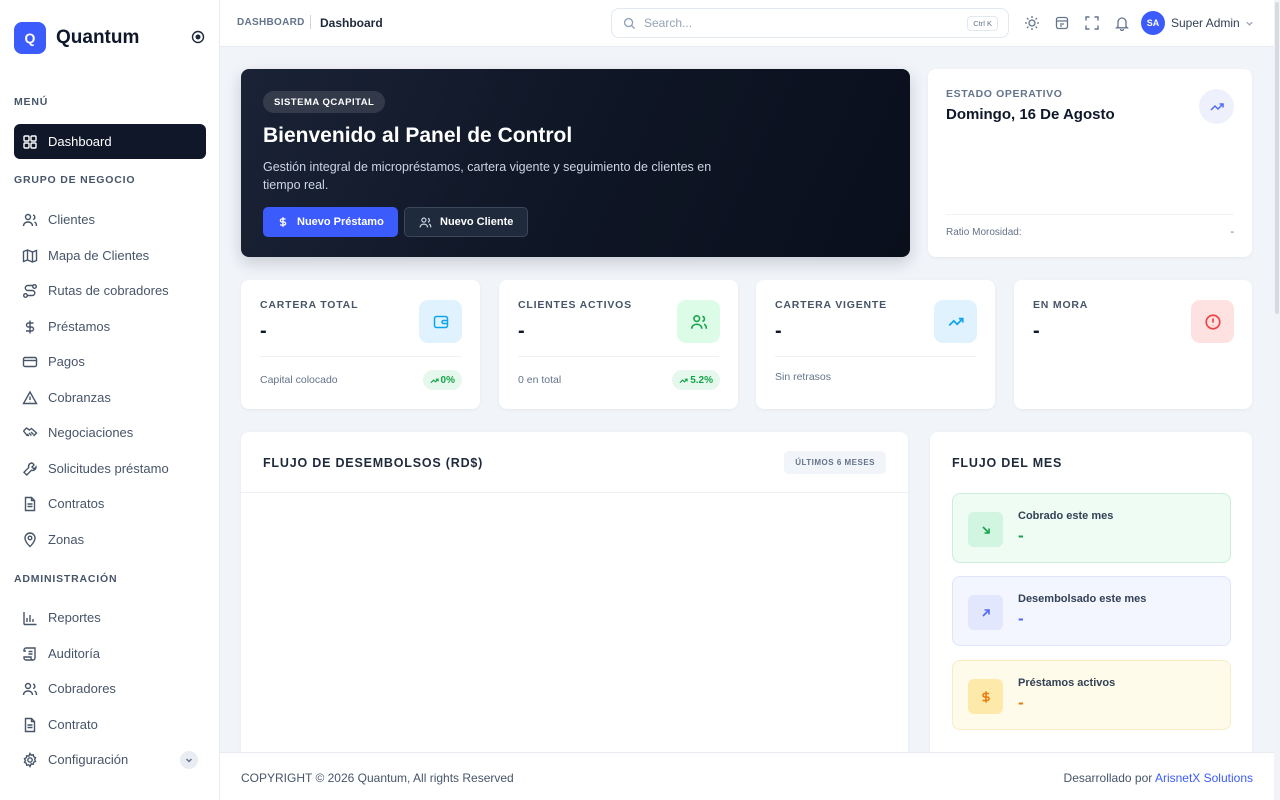 This screenshot has width=1280, height=800. Describe the element at coordinates (110, 361) in the screenshot. I see `sidebar-item-pagos: Pagos` at that location.